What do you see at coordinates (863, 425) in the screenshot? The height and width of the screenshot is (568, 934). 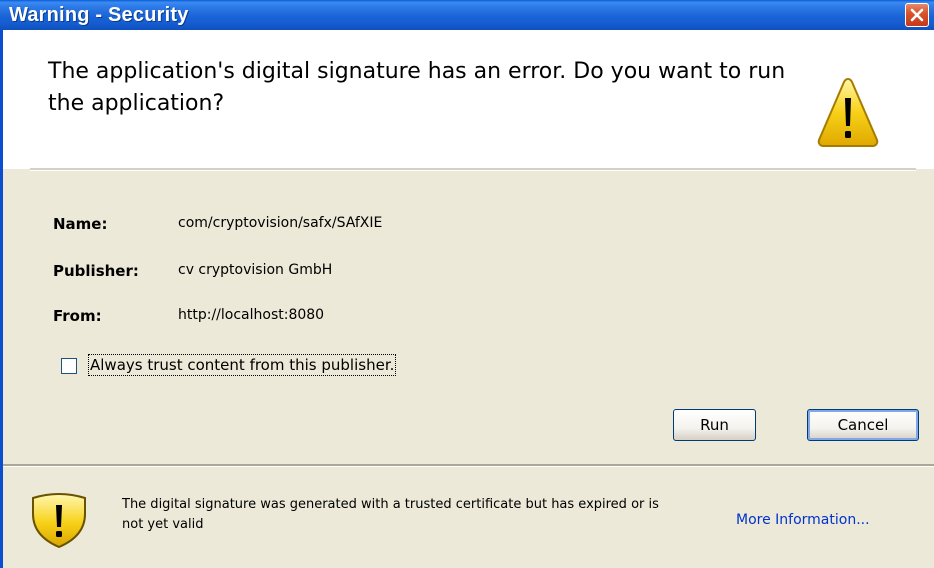 I see `cancel-button: Cancel` at bounding box center [863, 425].